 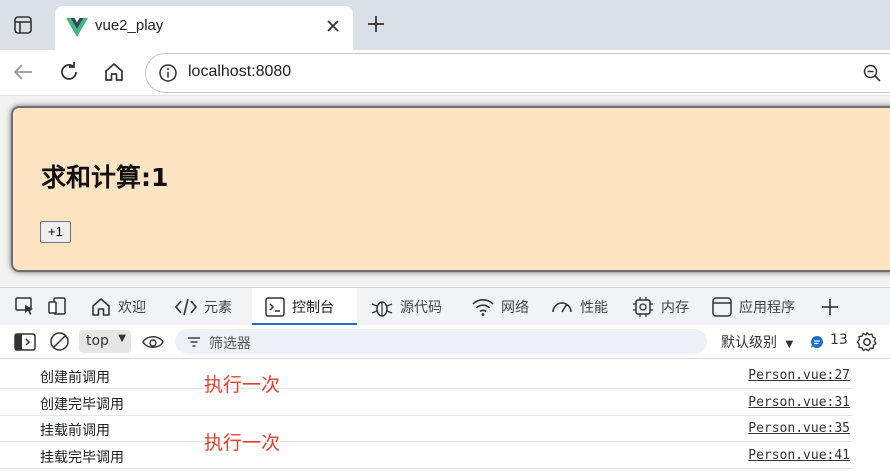 What do you see at coordinates (830, 307) in the screenshot?
I see `more-tools-plus-icon` at bounding box center [830, 307].